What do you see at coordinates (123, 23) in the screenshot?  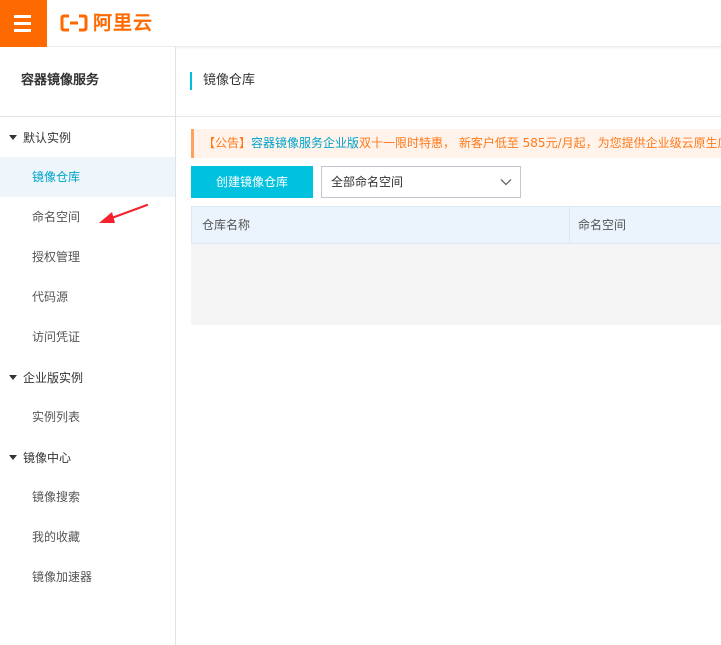 I see `logo-text: 阿里云` at bounding box center [123, 23].